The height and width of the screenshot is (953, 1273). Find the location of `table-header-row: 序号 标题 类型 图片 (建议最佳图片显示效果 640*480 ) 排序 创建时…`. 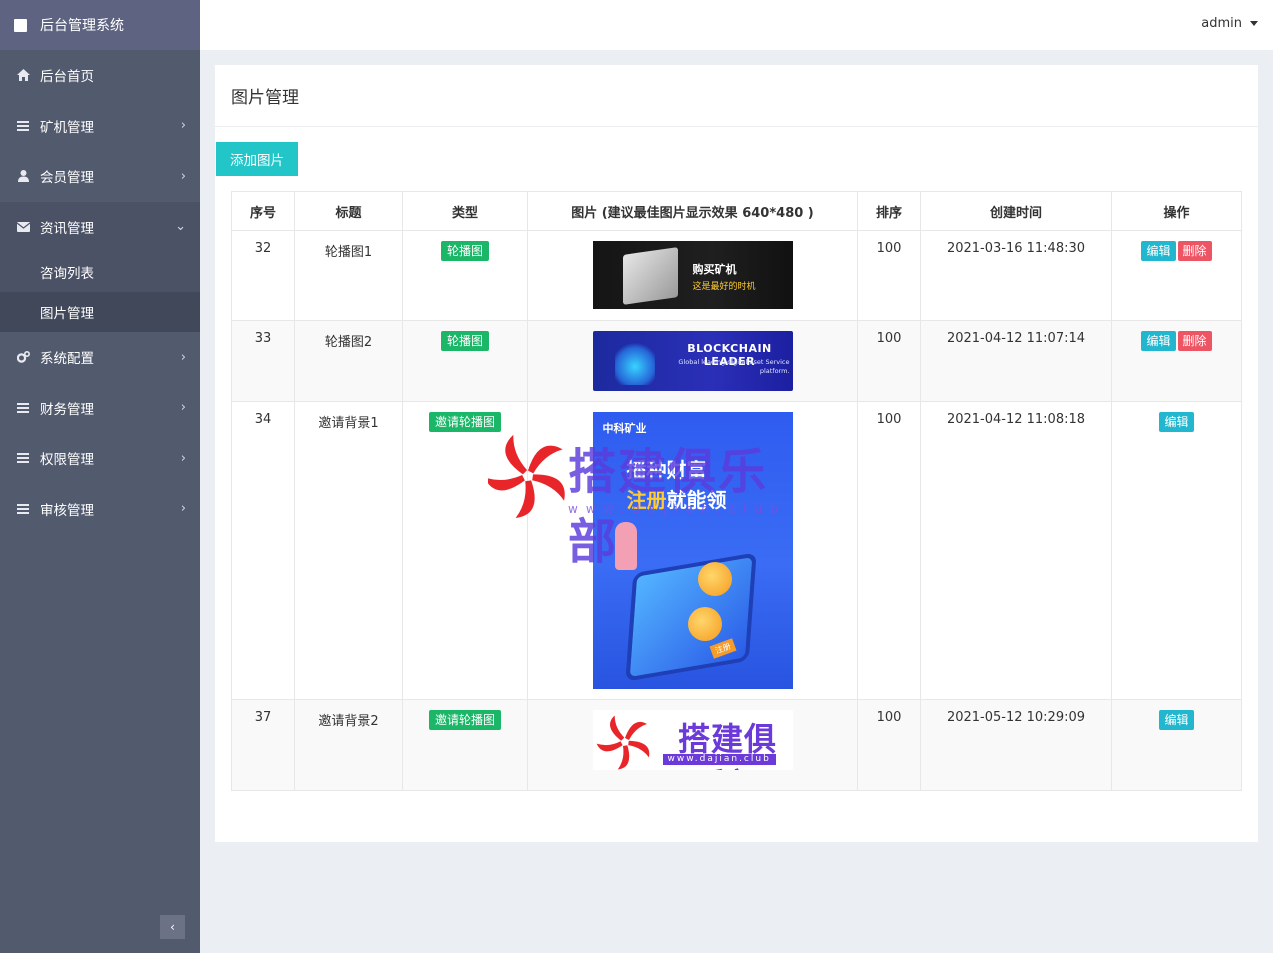

table-header-row: 序号 标题 类型 图片 (建议最佳图片显示效果 640*480 ) 排序 创建时… is located at coordinates (736, 211).